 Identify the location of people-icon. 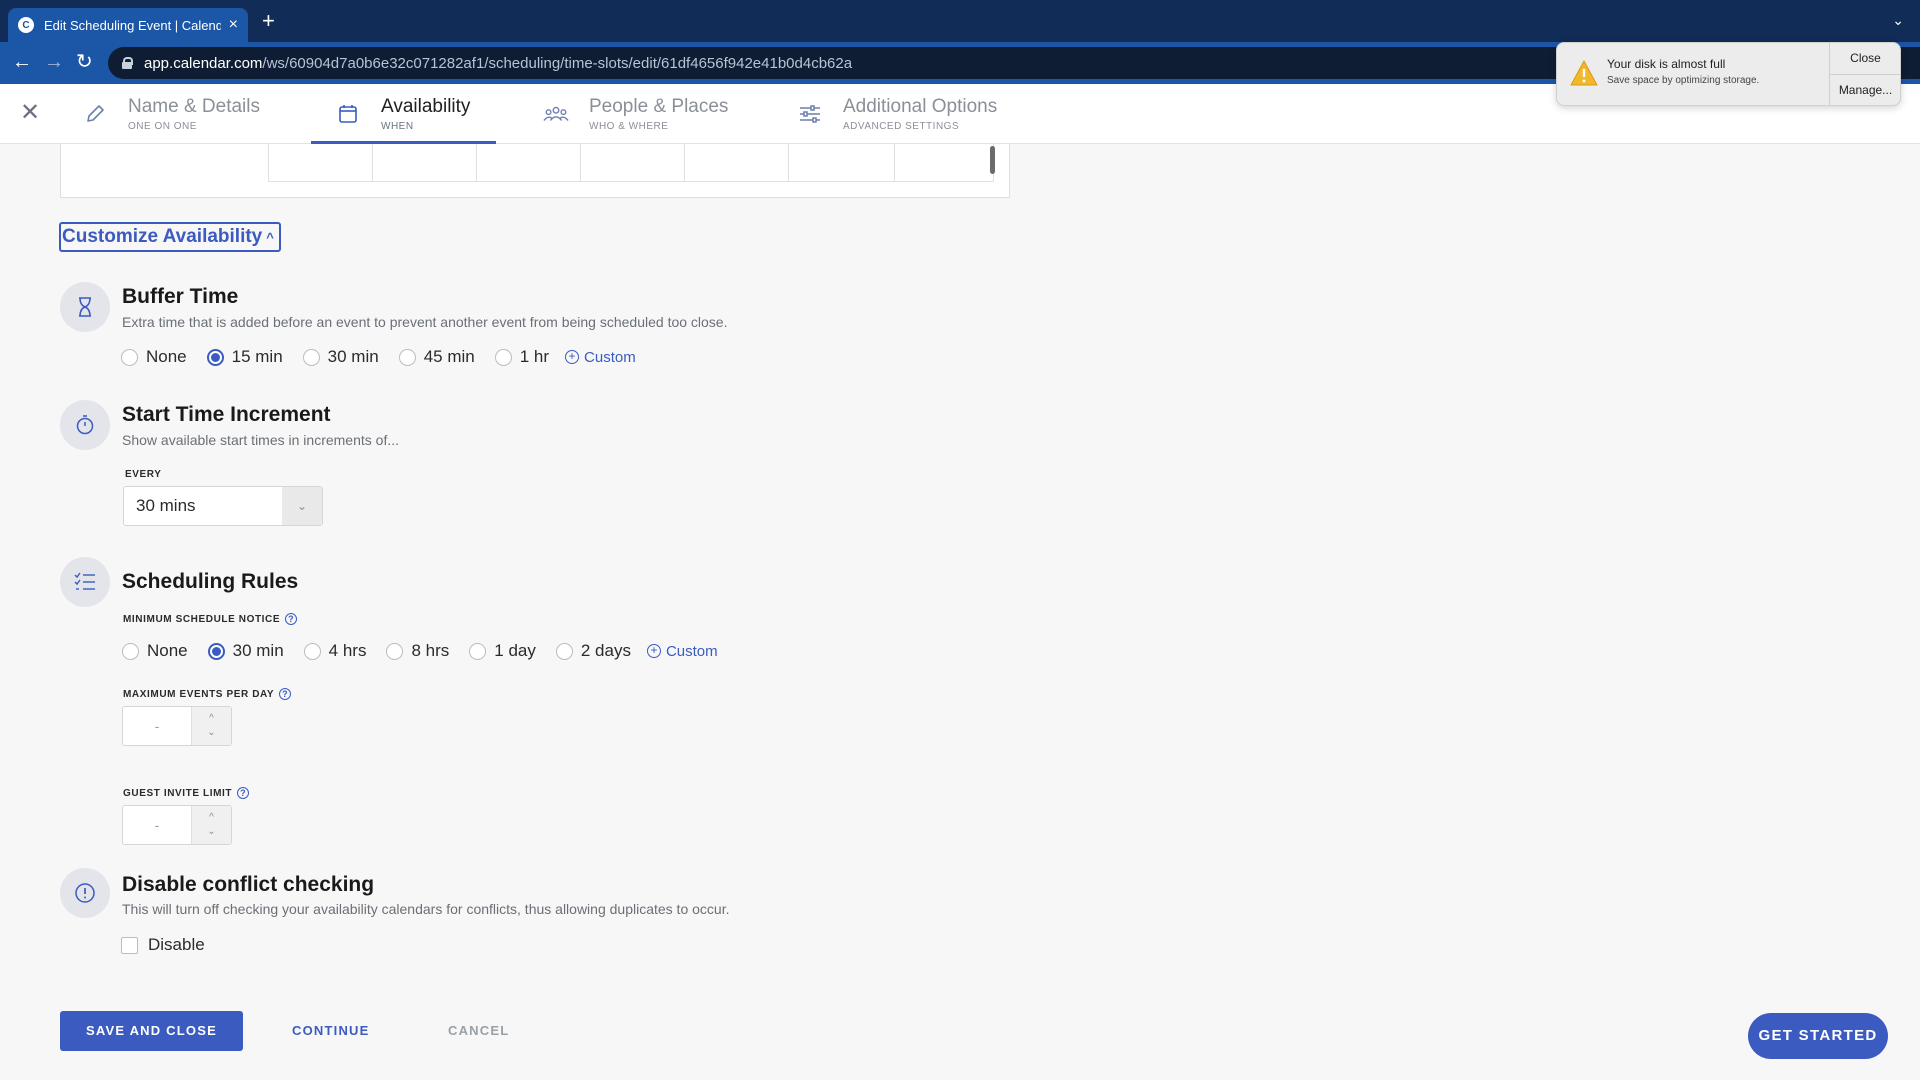
(556, 114).